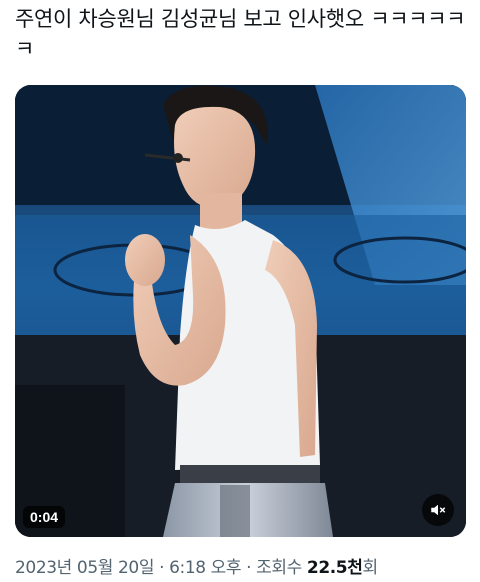 Image resolution: width=480 pixels, height=582 pixels. I want to click on post-date: 2023년 05월 20일, so click(84, 568).